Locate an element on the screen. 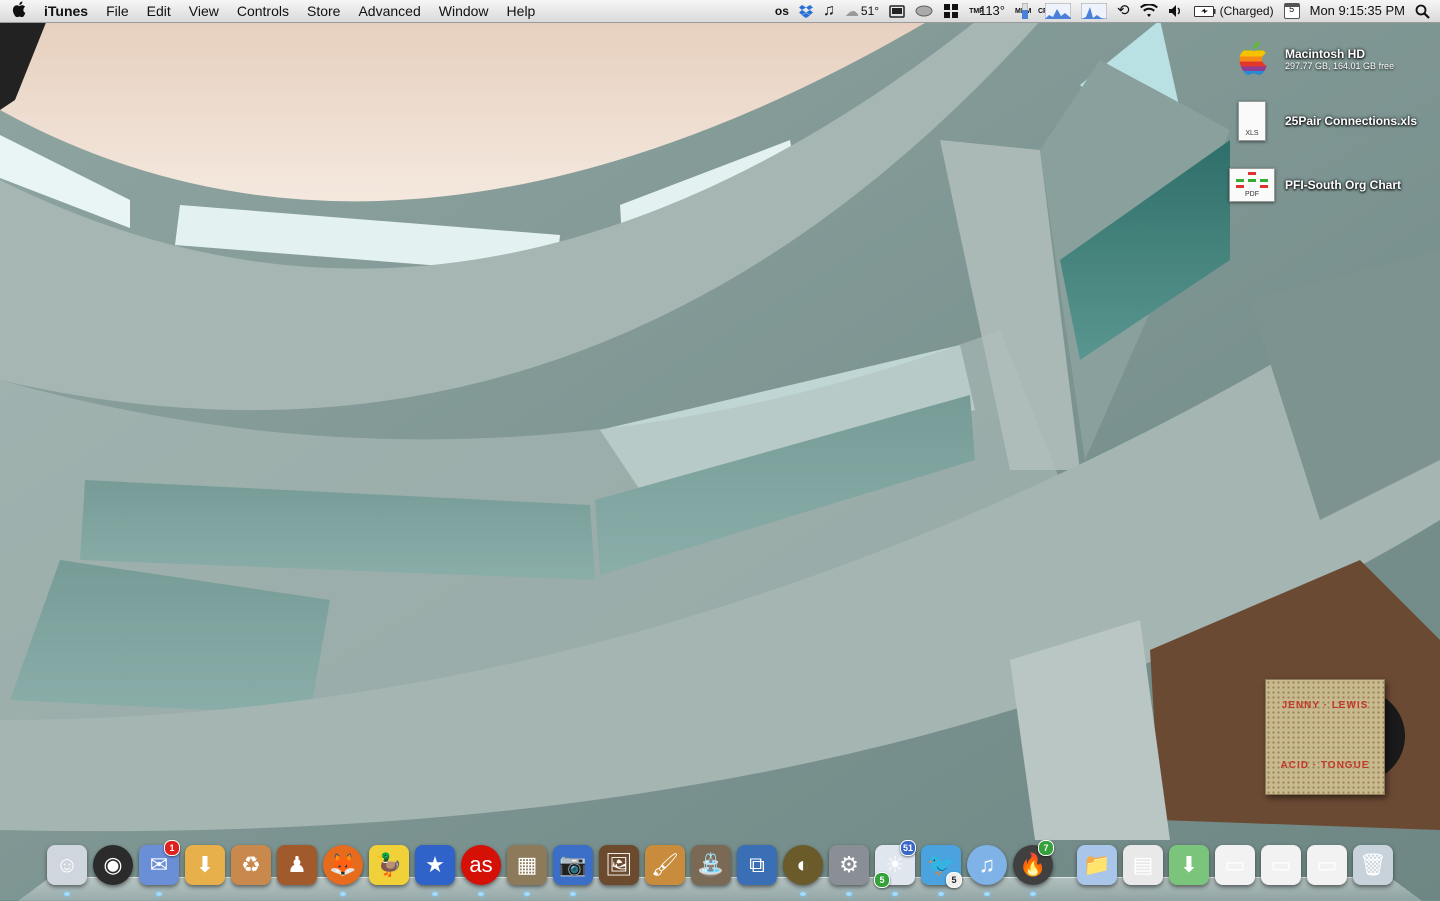  album-art-pattern is located at coordinates (1325, 737).